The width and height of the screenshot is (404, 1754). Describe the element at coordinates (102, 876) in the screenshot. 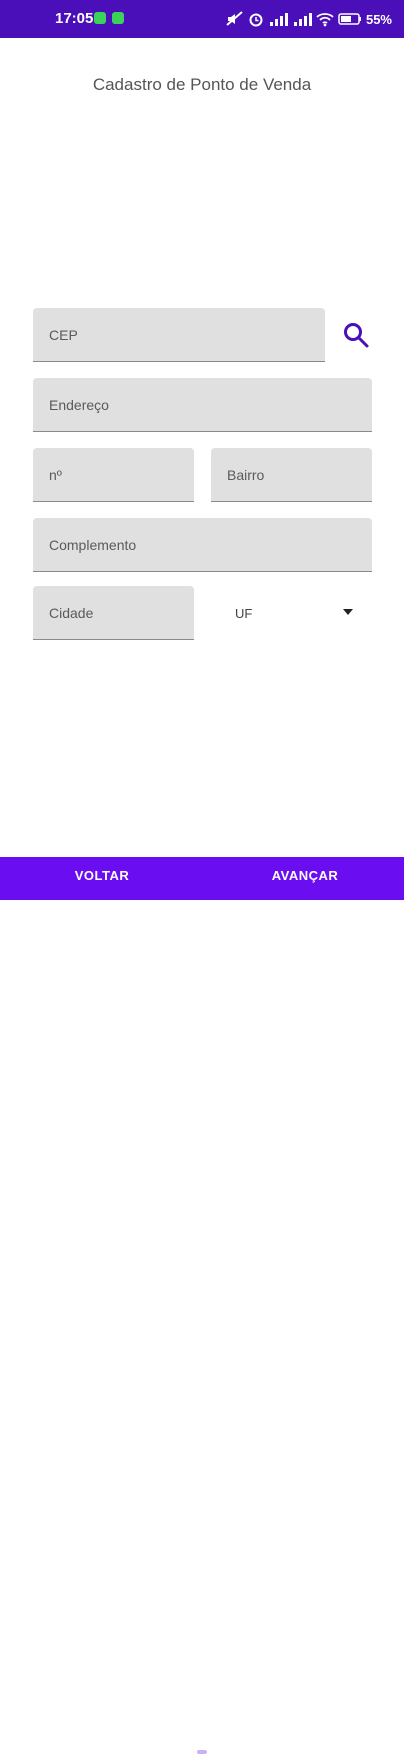

I see `back-button: VOLTAR` at that location.